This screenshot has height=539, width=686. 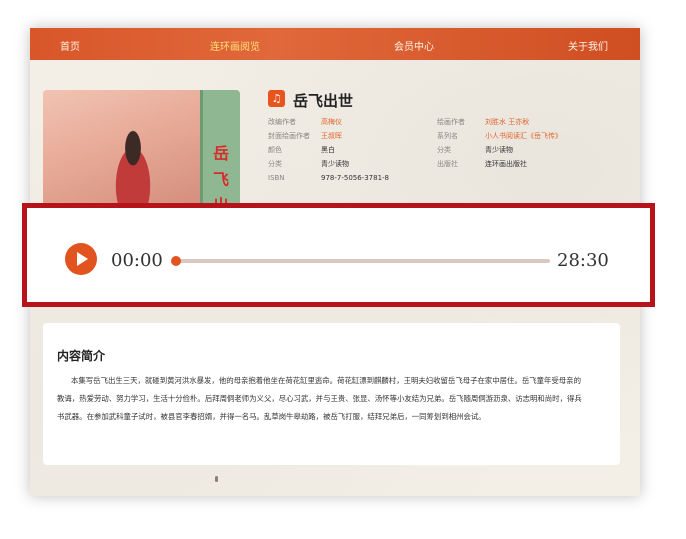 What do you see at coordinates (276, 178) in the screenshot?
I see `meta-key: ISBN` at bounding box center [276, 178].